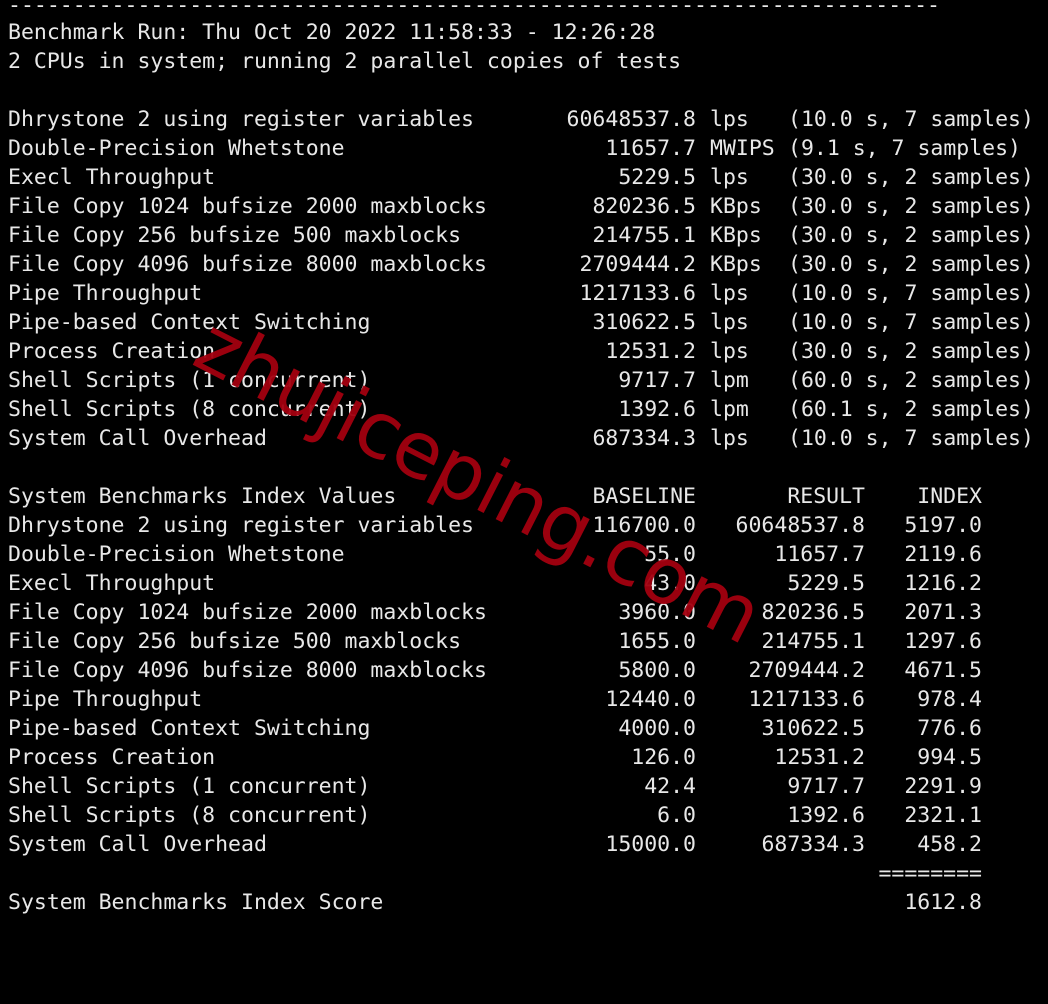 The width and height of the screenshot is (1048, 1004). What do you see at coordinates (826, 496) in the screenshot?
I see `column-header-result: RESULT` at bounding box center [826, 496].